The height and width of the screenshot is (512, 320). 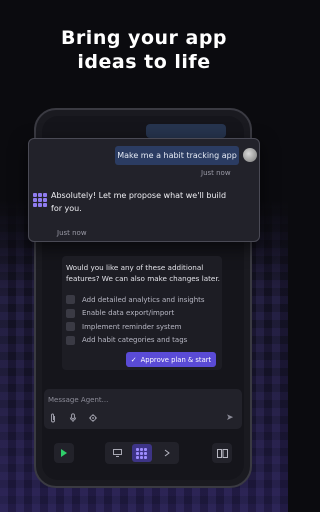 I want to click on approve-plan-button: ✓ Approve plan & start, so click(x=171, y=359).